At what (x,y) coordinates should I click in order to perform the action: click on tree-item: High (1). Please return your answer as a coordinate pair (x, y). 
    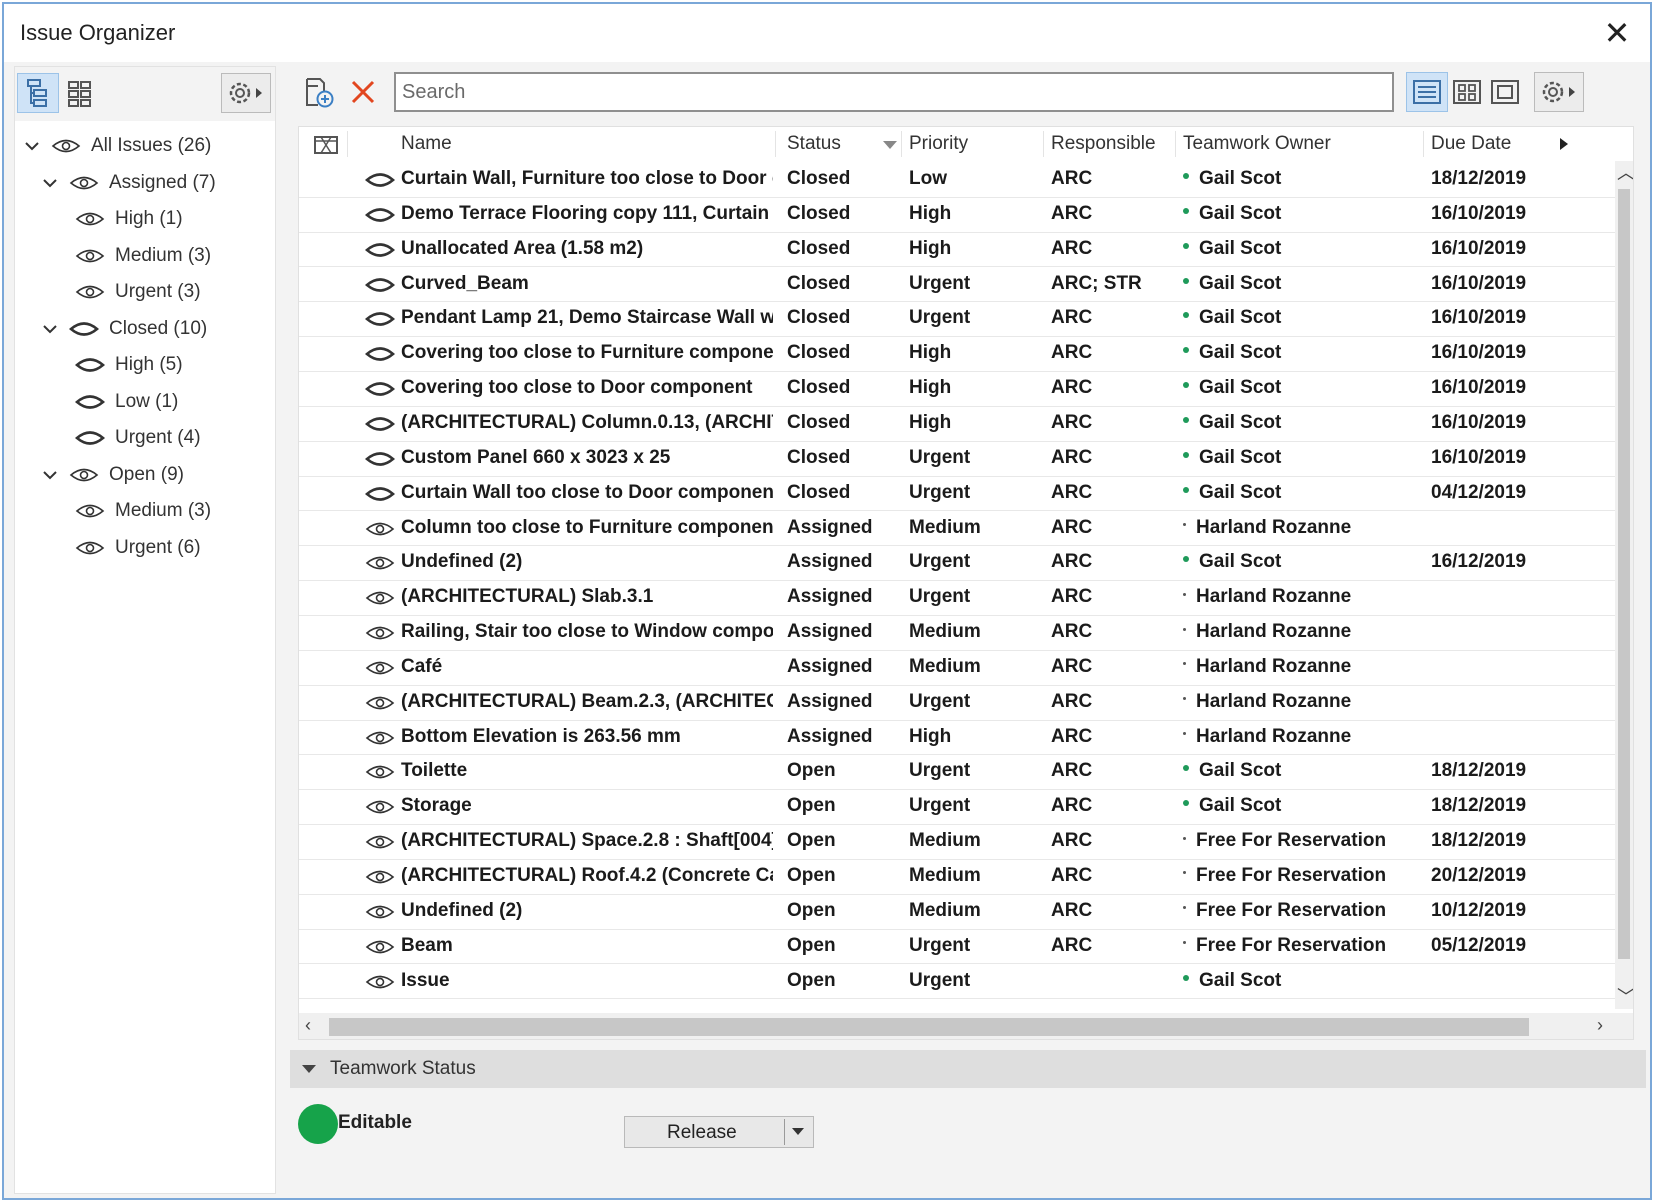
    Looking at the image, I should click on (129, 219).